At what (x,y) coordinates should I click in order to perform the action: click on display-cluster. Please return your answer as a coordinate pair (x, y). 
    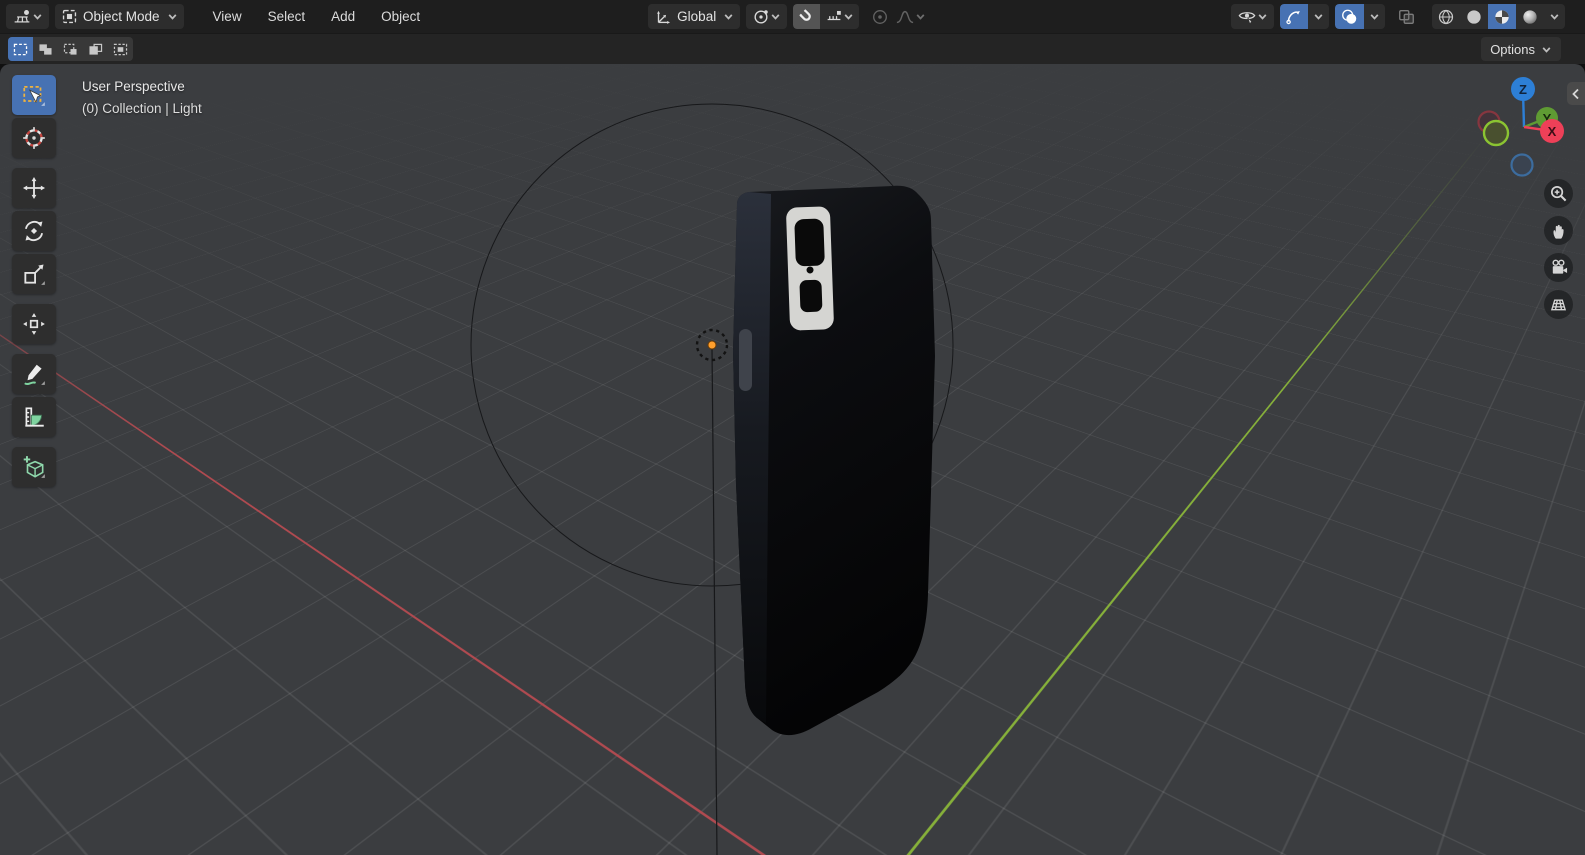
    Looking at the image, I should click on (1405, 16).